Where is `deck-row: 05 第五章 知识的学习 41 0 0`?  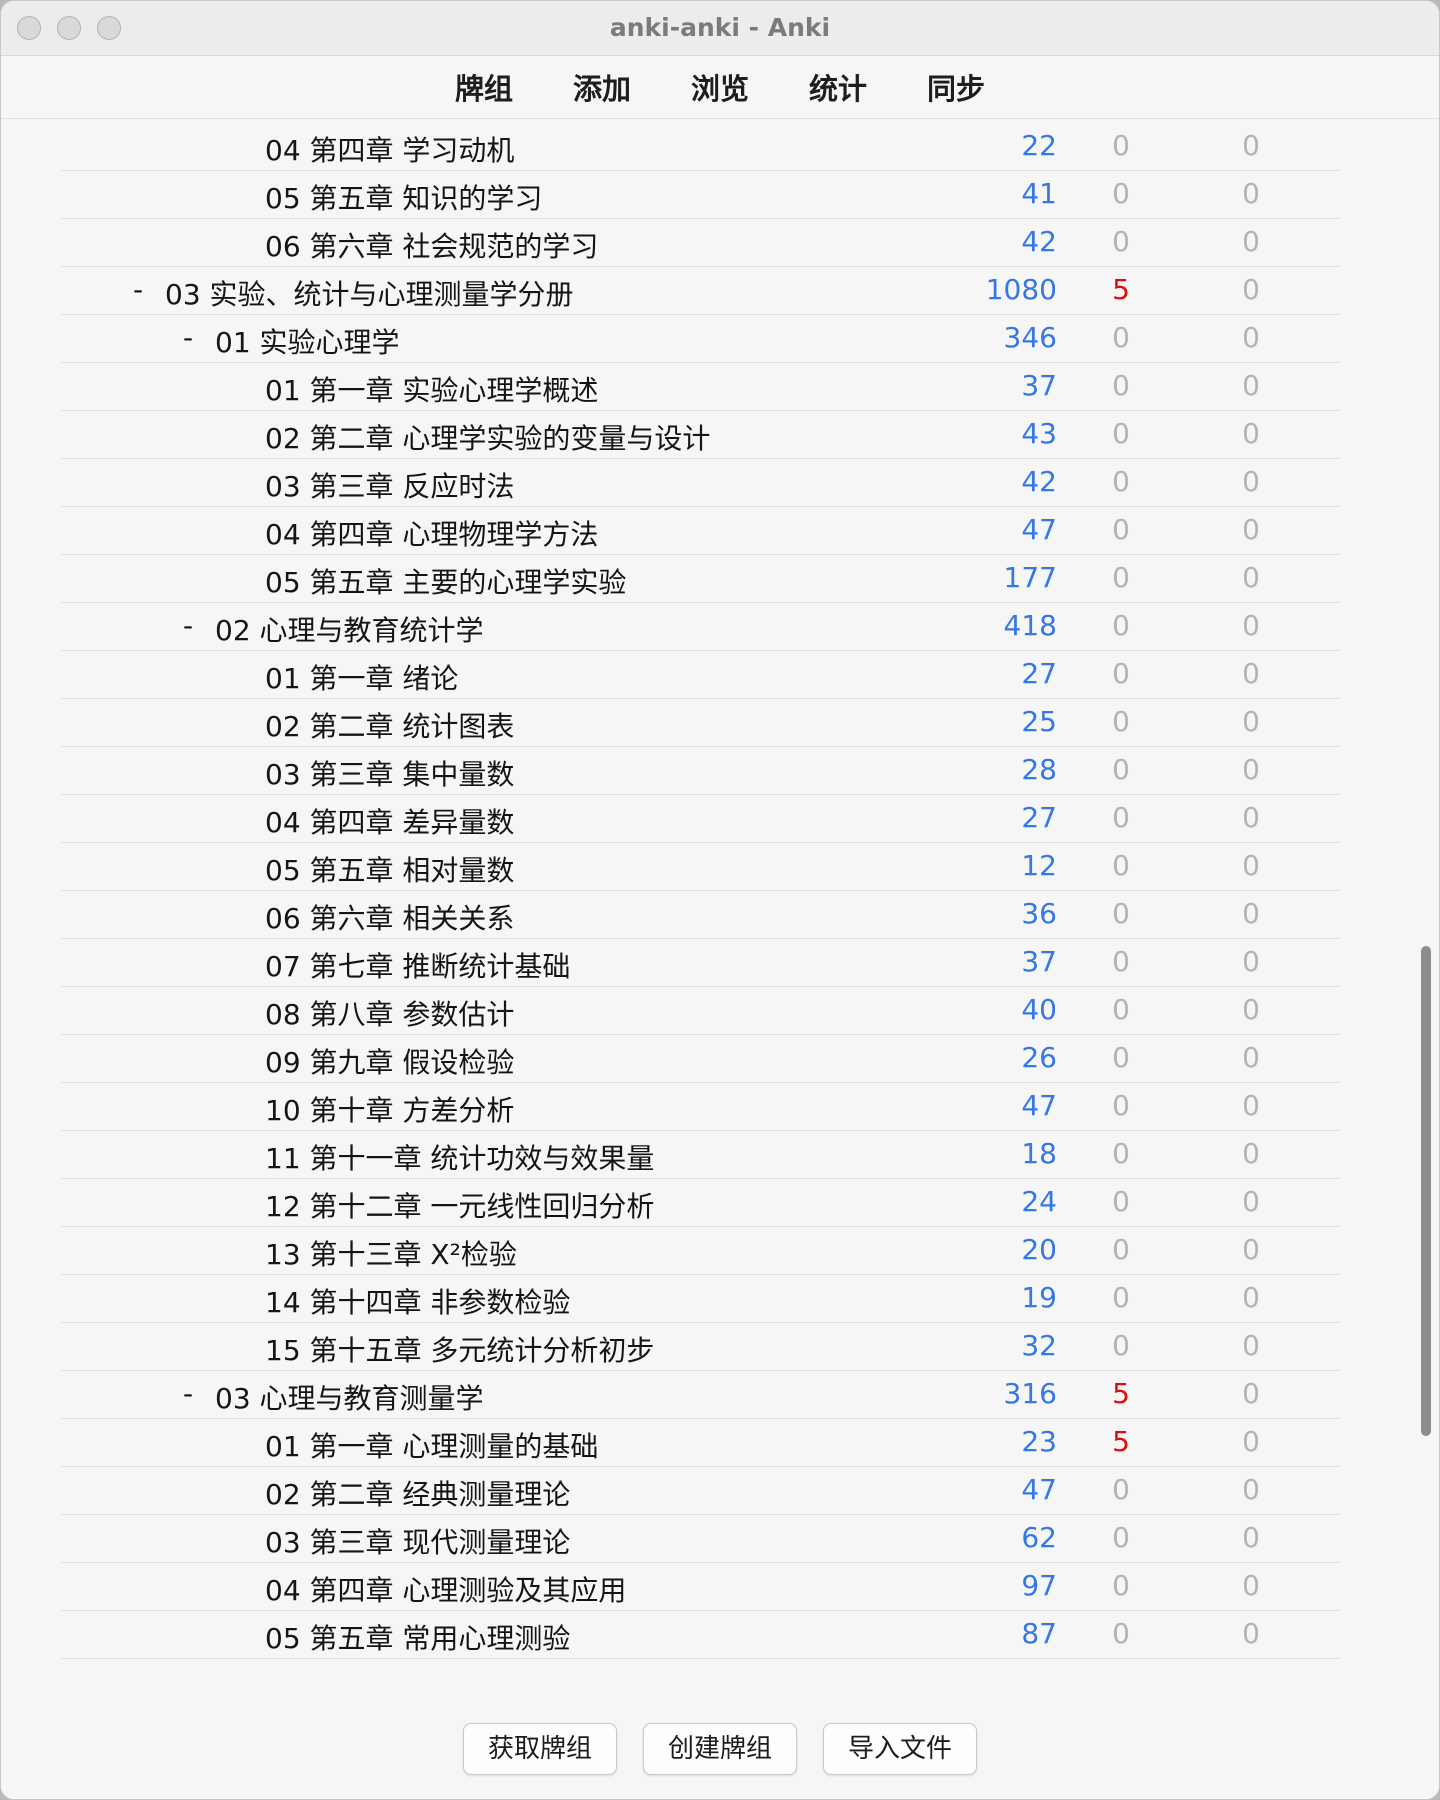 deck-row: 05 第五章 知识的学习 41 0 0 is located at coordinates (701, 195).